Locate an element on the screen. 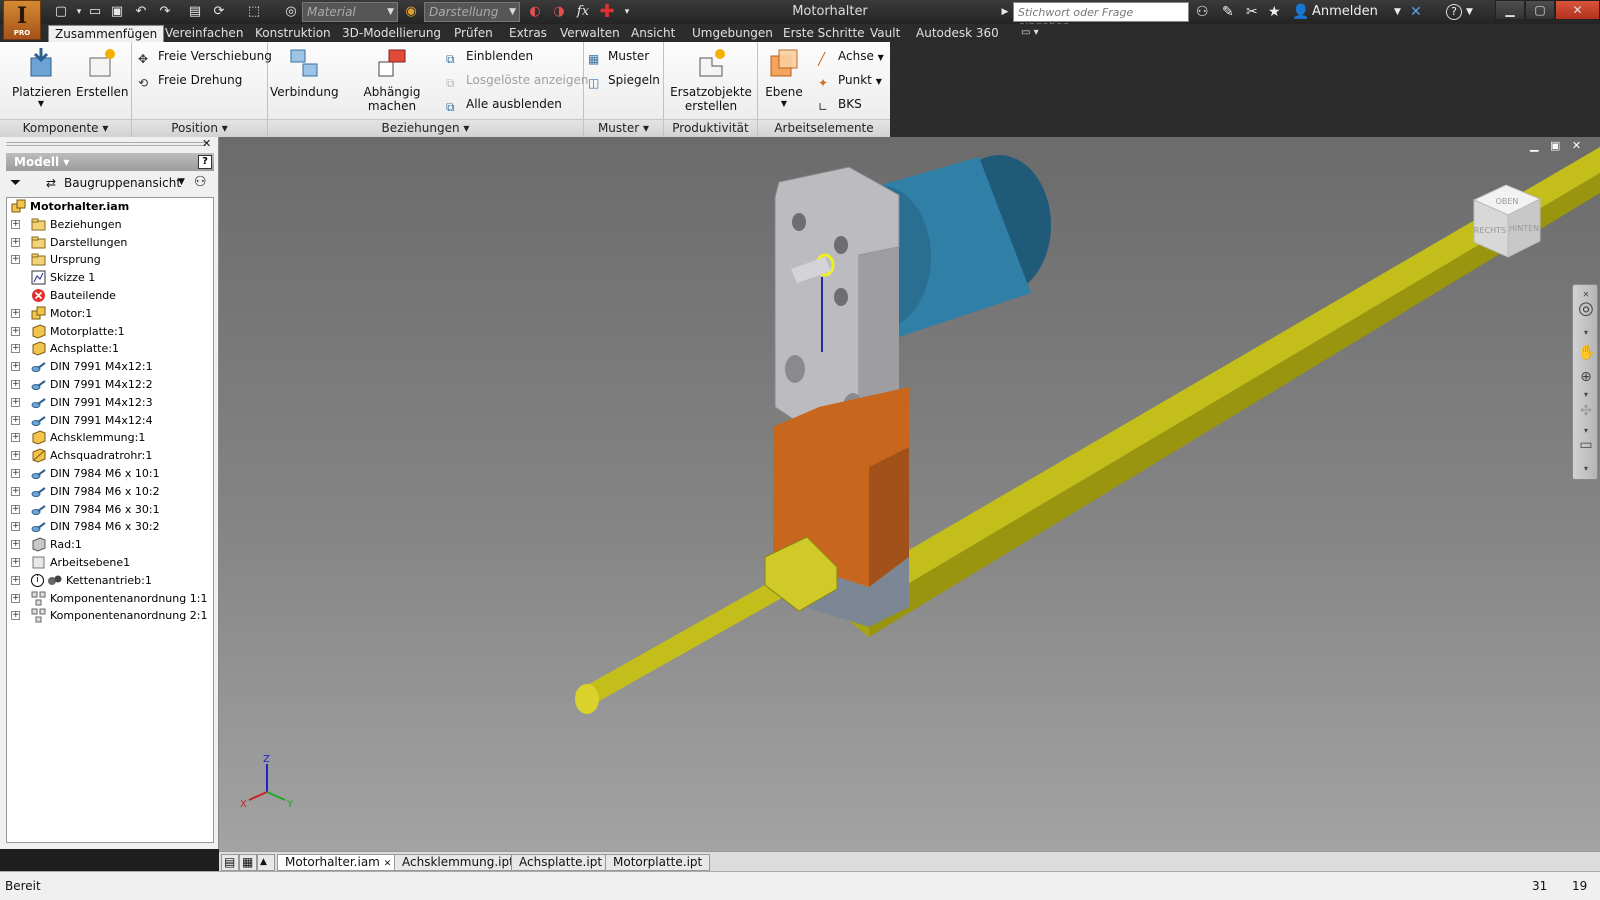 The image size is (1600, 900). panel-title-beziehungen: Beziehungen ▾ is located at coordinates (425, 128).